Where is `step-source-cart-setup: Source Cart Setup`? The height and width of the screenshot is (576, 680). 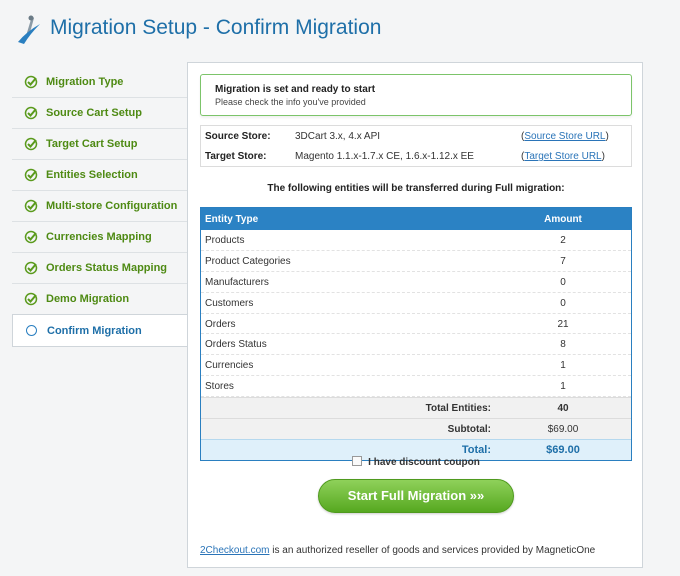
step-source-cart-setup: Source Cart Setup is located at coordinates (100, 113).